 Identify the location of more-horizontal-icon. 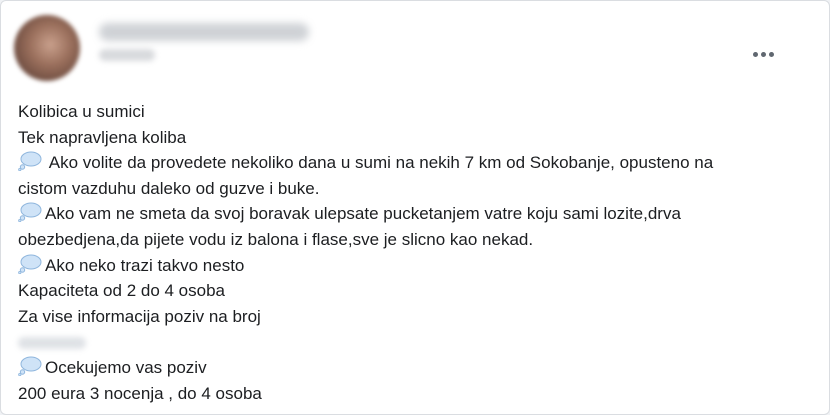
(763, 54).